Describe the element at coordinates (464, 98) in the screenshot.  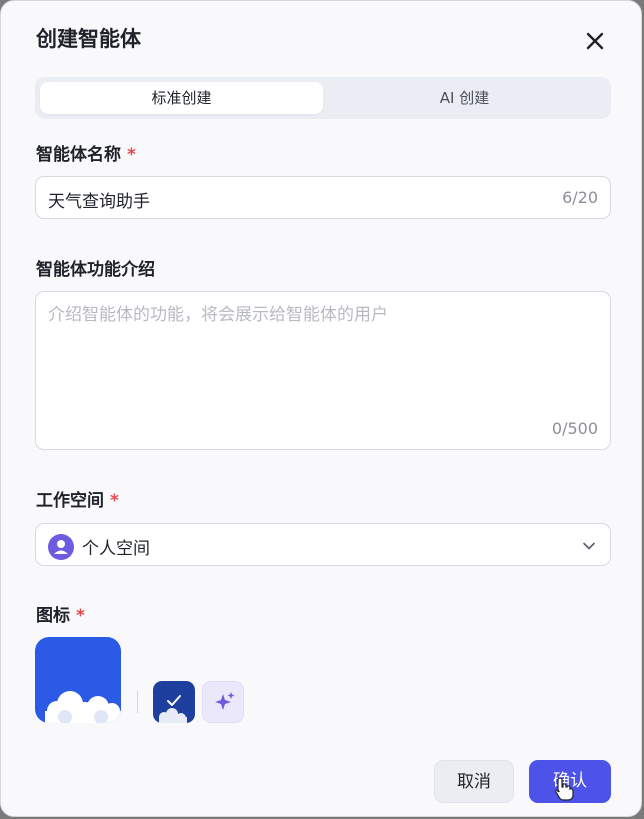
I see `tab-ai-create: AI 创建` at that location.